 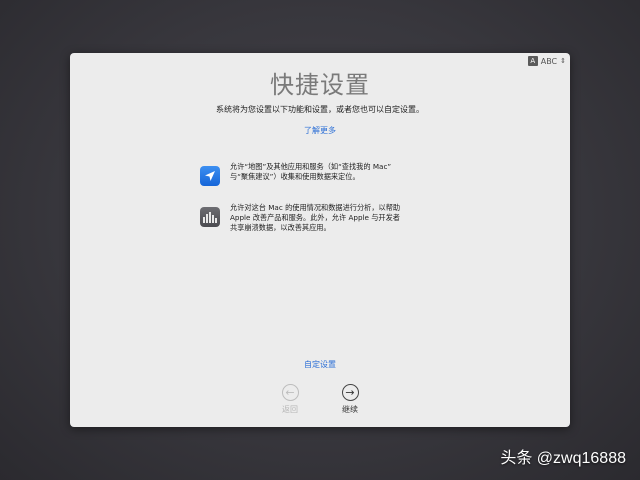 What do you see at coordinates (350, 409) in the screenshot?
I see `continue-label: 继续` at bounding box center [350, 409].